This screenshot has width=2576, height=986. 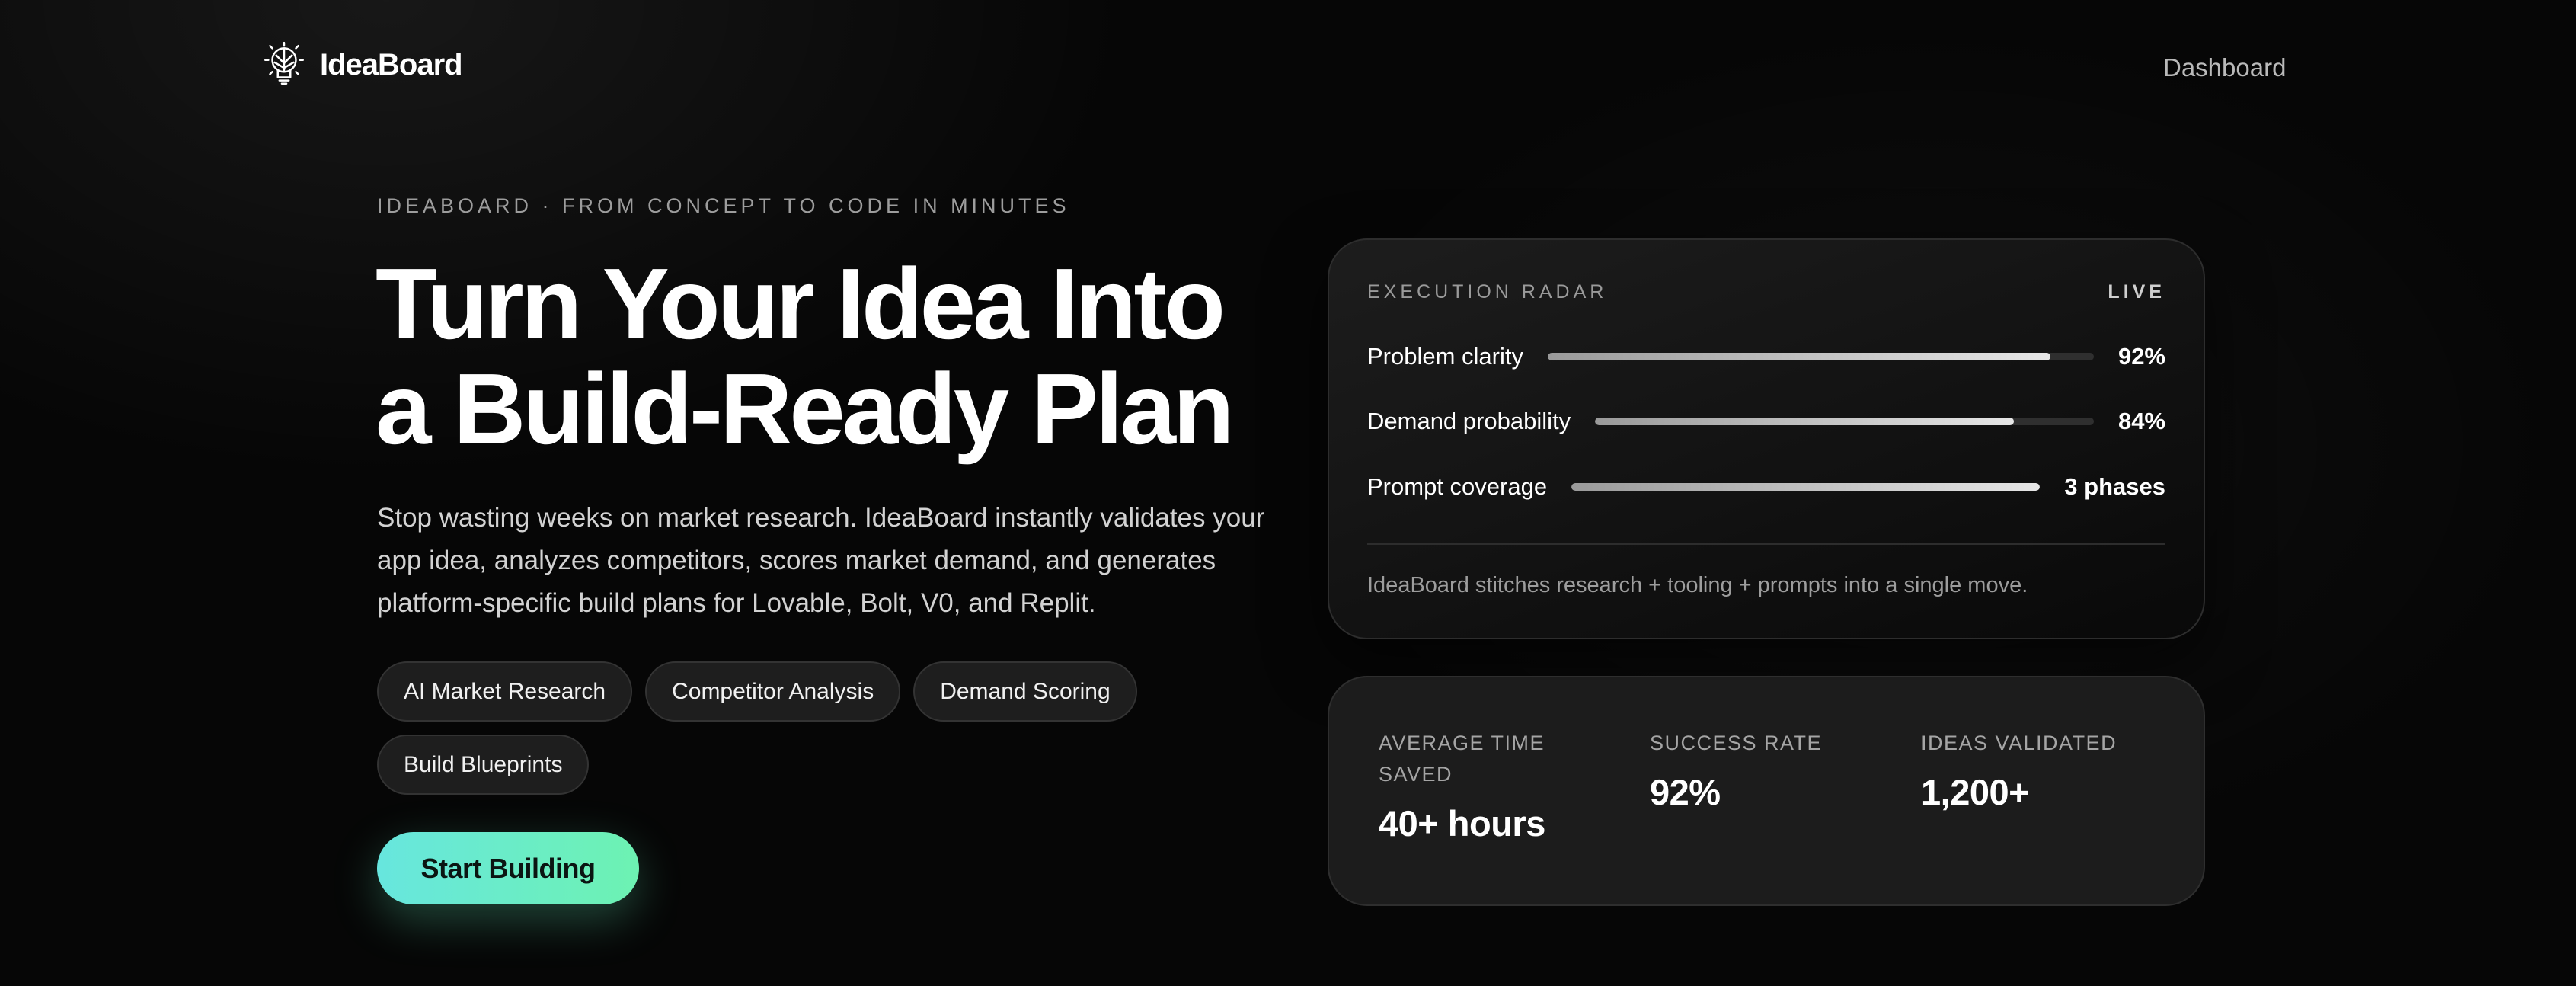 I want to click on stat-ideas-validated: IDEAS VALIDATED 1,200+, so click(x=2031, y=770).